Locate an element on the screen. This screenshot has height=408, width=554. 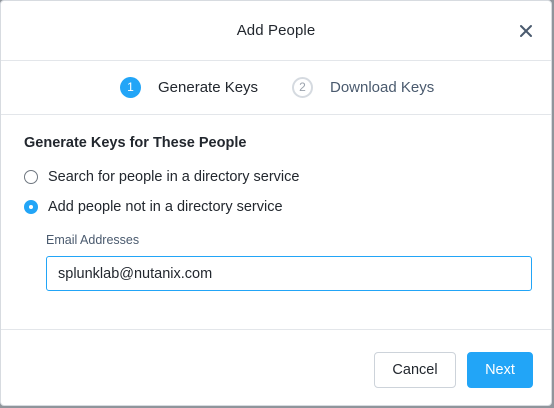
option-label: Search for people in a directory service is located at coordinates (174, 177).